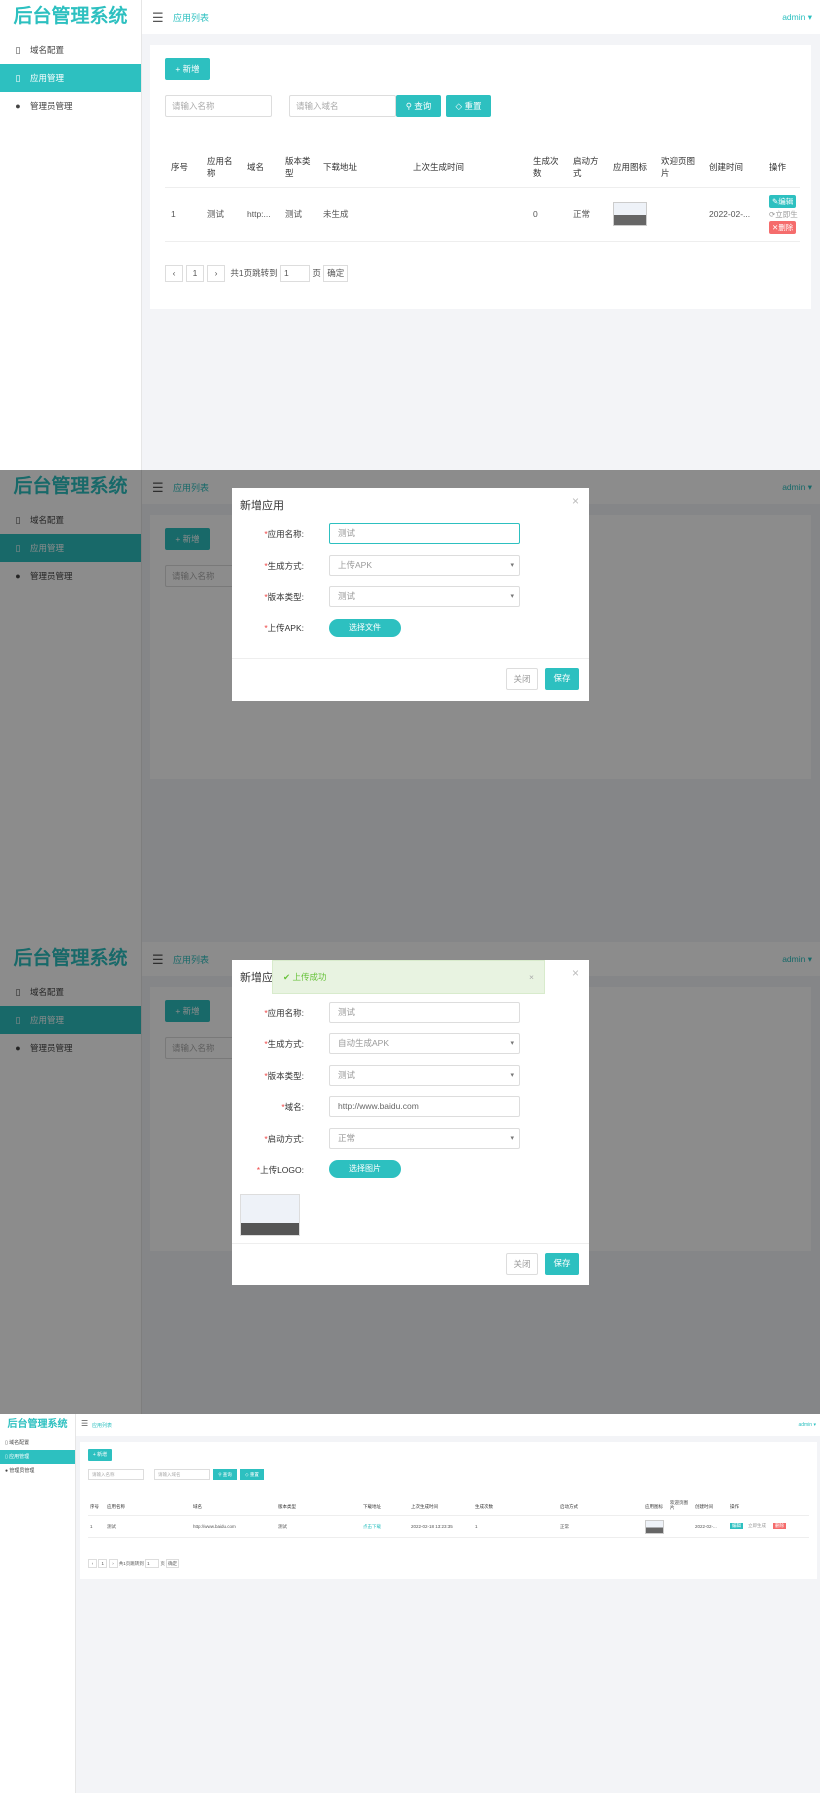  Describe the element at coordinates (733, 167) in the screenshot. I see `column-header: 创建时间` at that location.